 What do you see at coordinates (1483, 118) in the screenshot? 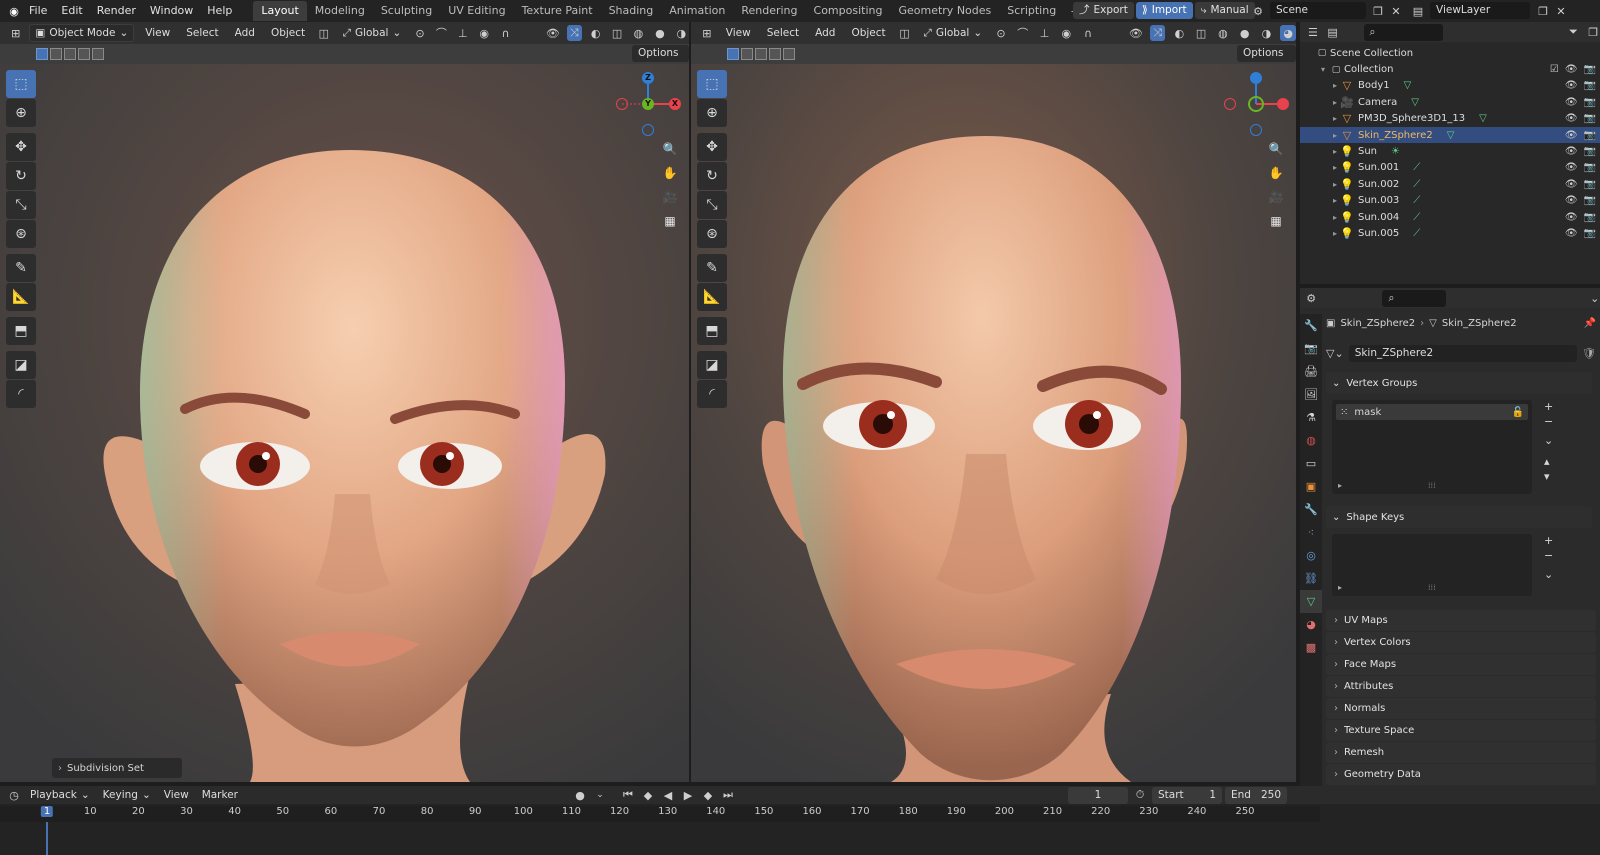
I see `mesh-data-icon: ▽` at bounding box center [1483, 118].